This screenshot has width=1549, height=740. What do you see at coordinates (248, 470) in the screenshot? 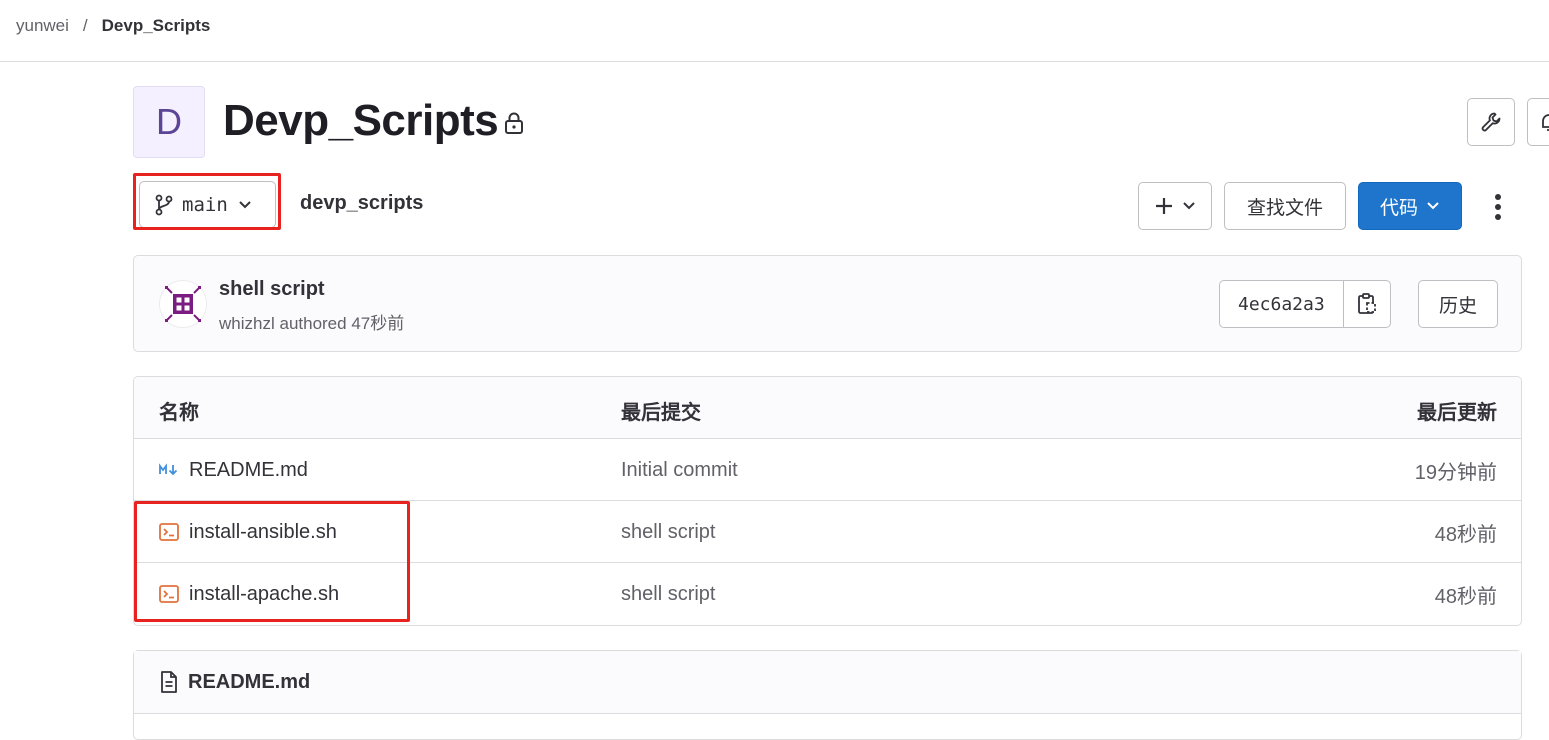
I see `file-name-link: README.md` at bounding box center [248, 470].